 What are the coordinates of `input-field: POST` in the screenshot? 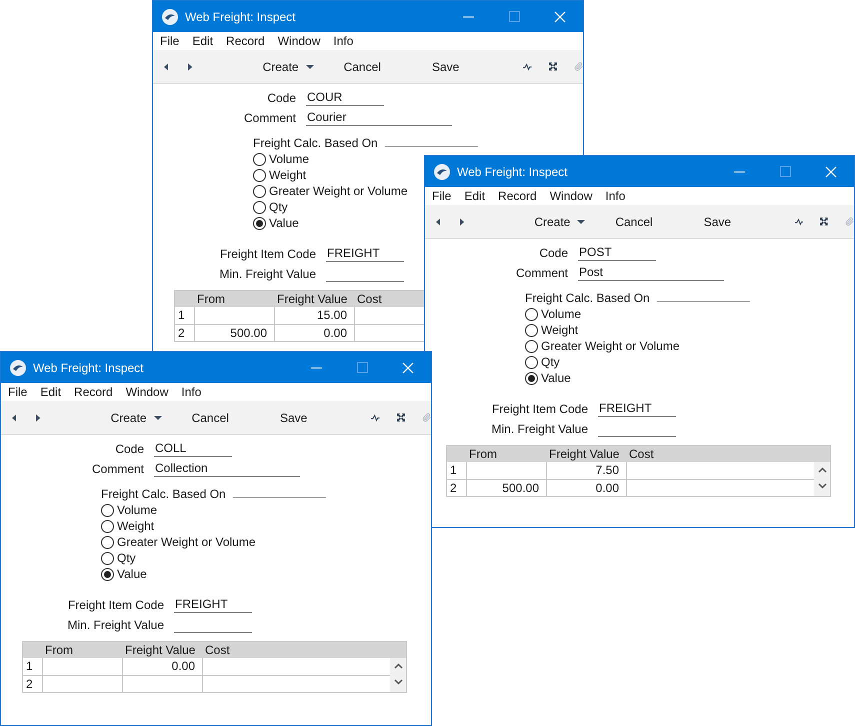 It's located at (617, 253).